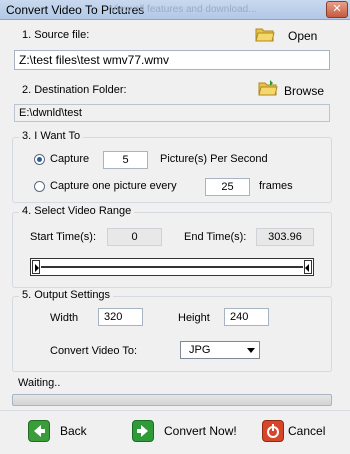  Describe the element at coordinates (194, 318) in the screenshot. I see `height-label: Height` at that location.